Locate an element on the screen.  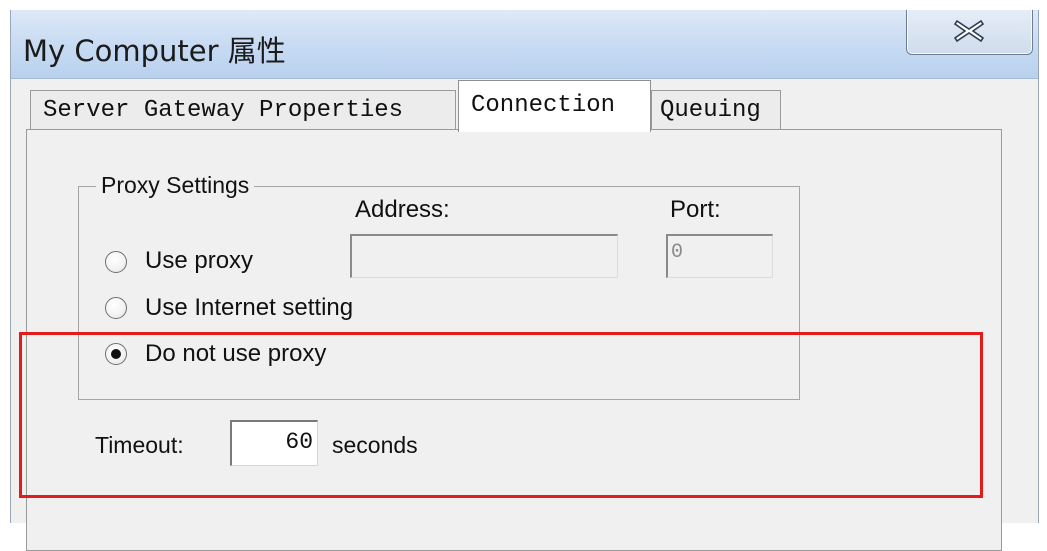
use-internet-setting-radio is located at coordinates (116, 308).